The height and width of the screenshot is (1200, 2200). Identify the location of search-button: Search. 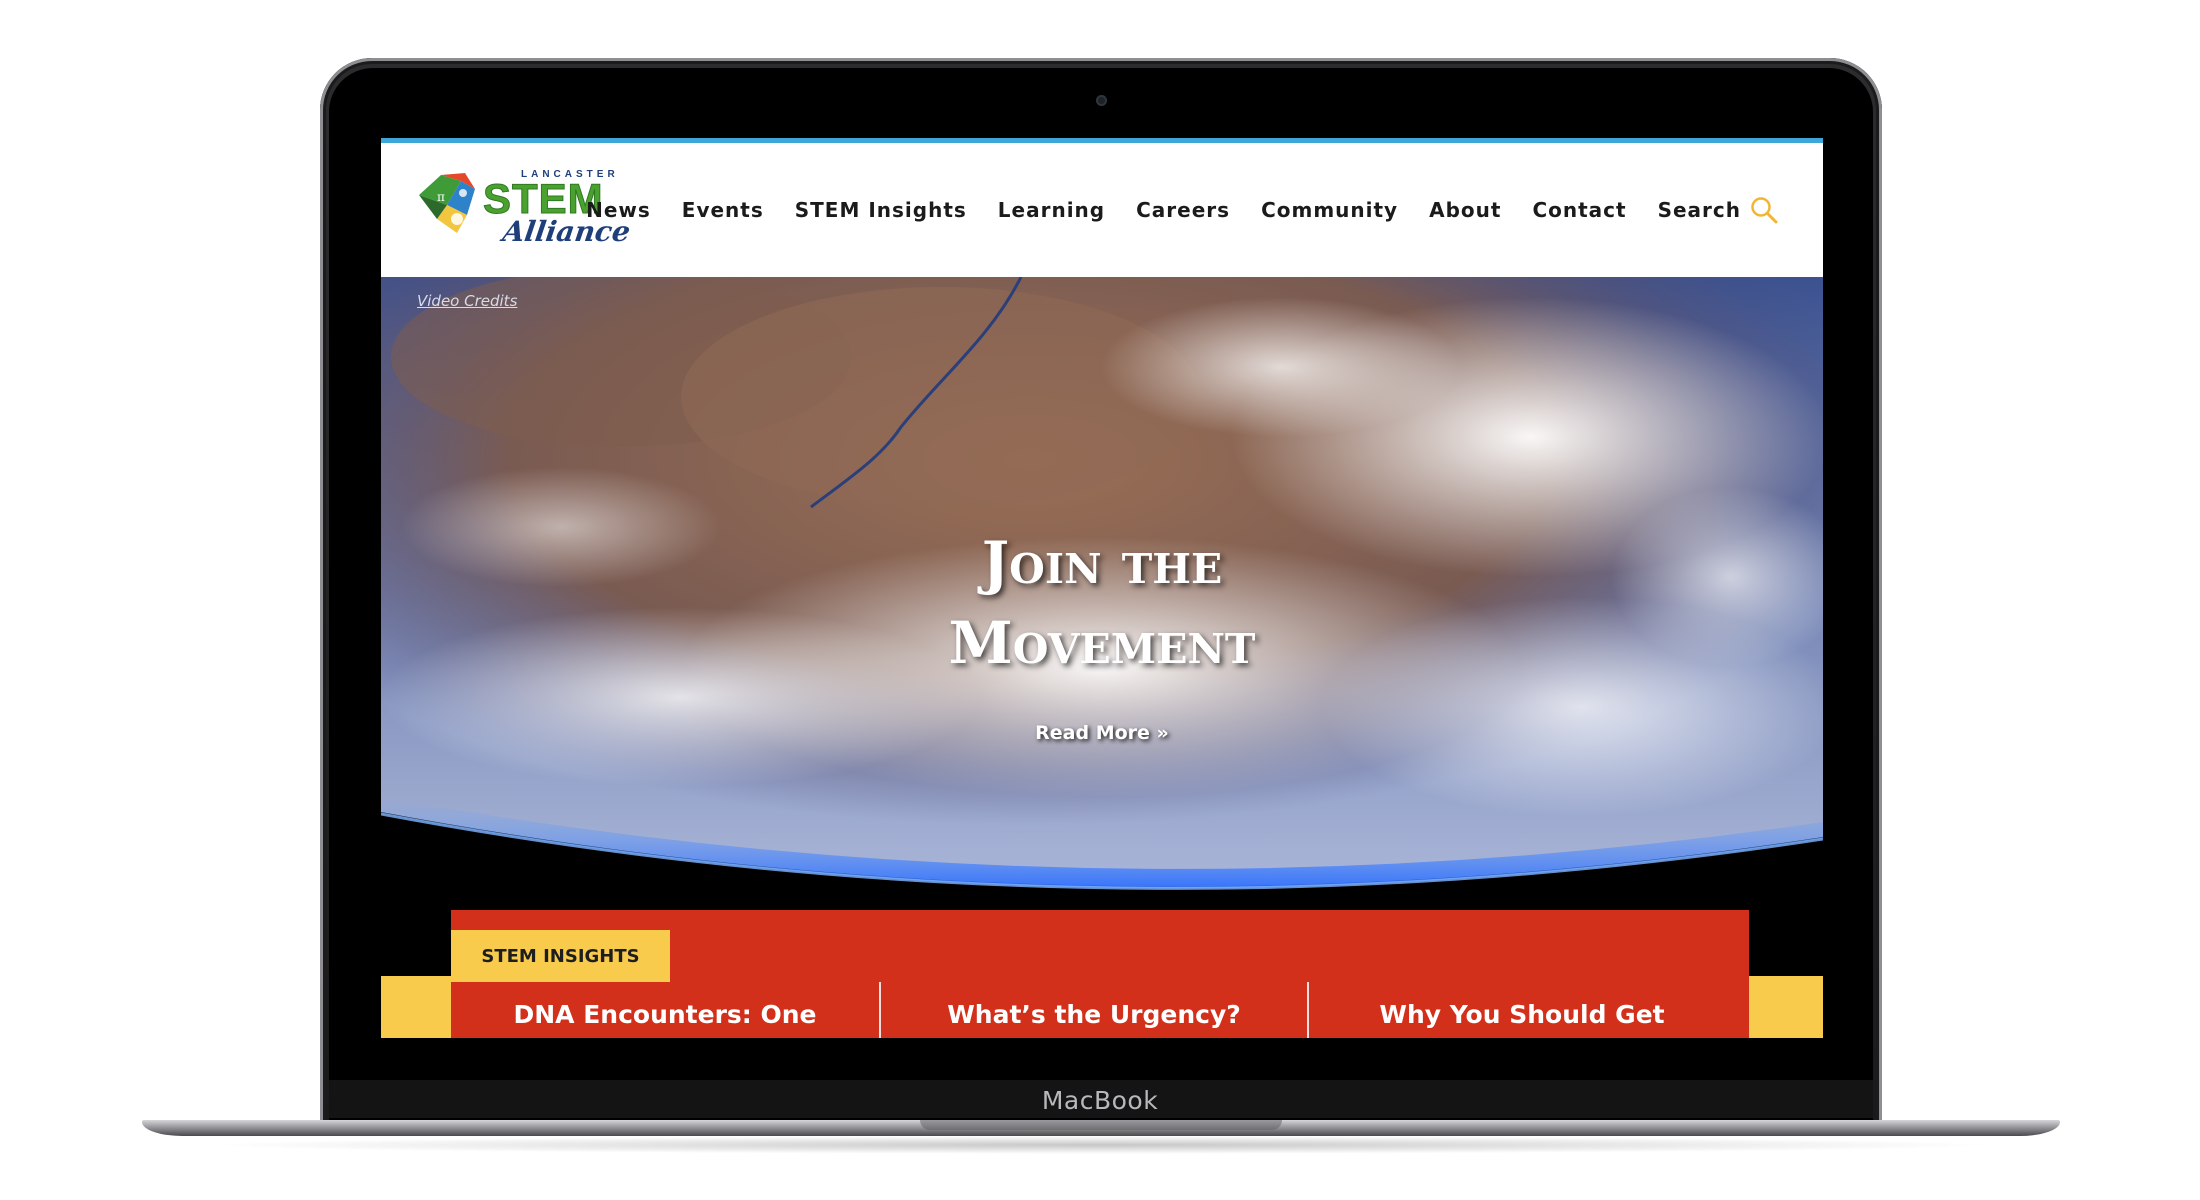
(1718, 210).